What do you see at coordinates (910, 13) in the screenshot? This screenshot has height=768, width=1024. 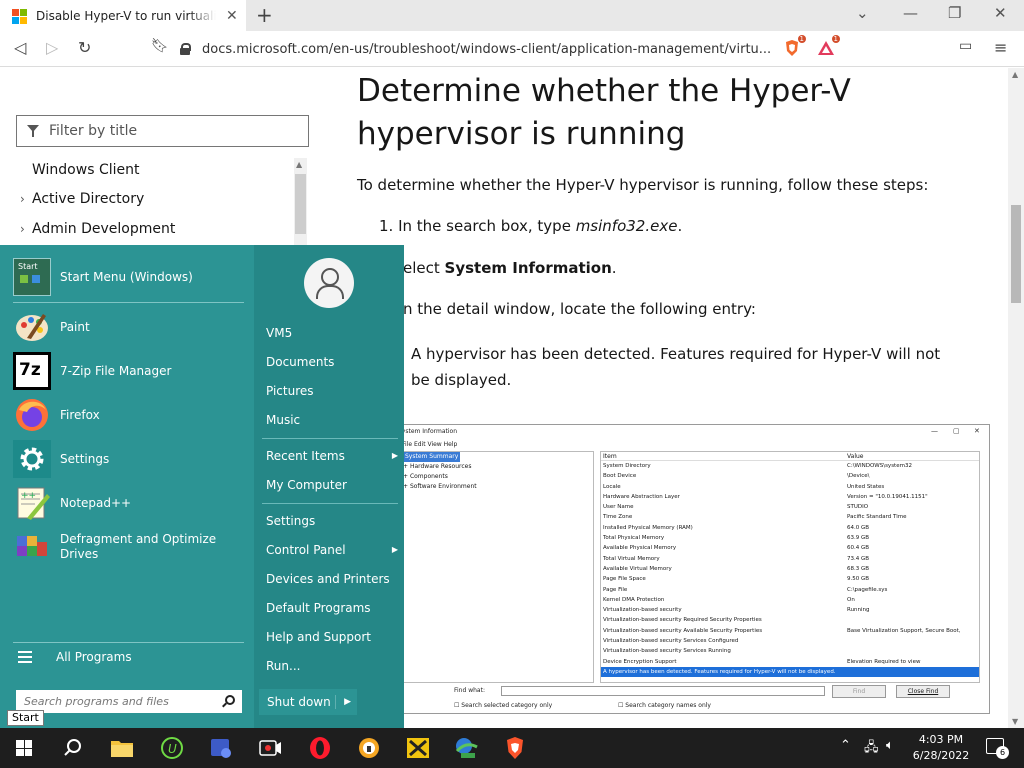 I see `minimize-icon: —` at bounding box center [910, 13].